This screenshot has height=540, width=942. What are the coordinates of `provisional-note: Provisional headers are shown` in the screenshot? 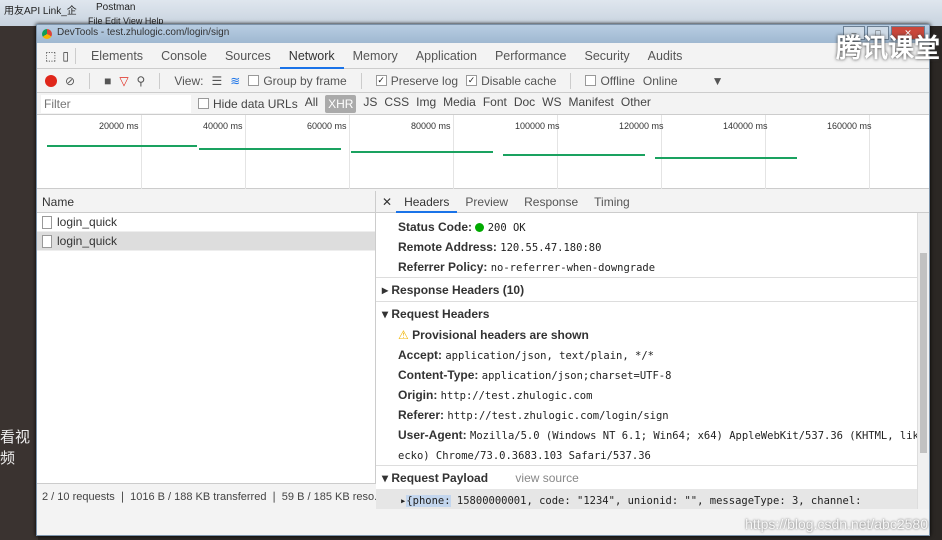 It's located at (500, 335).